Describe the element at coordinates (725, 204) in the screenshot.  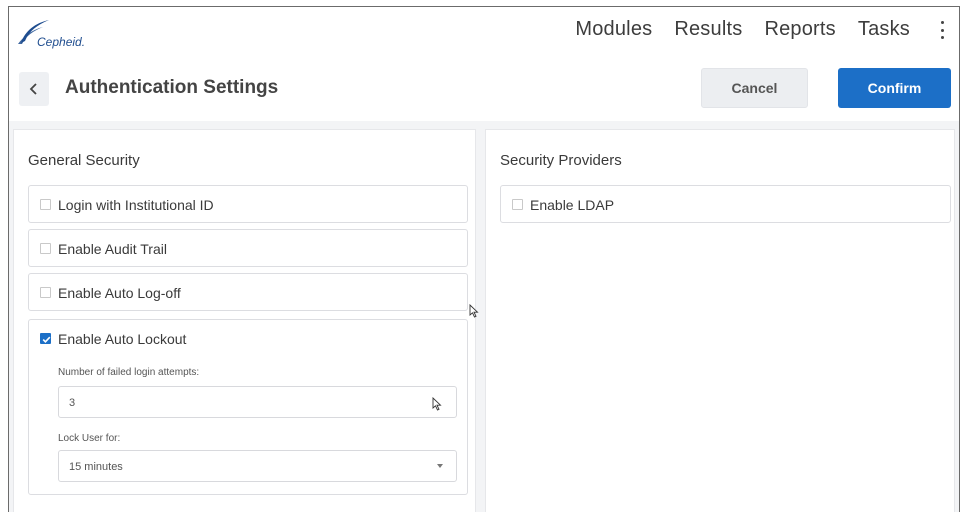
I see `option-enable-ldap: Enable LDAP` at that location.